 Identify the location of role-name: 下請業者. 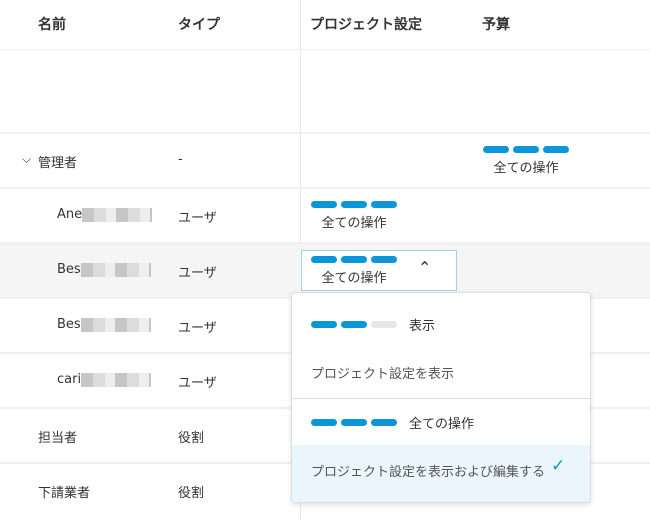
(64, 493).